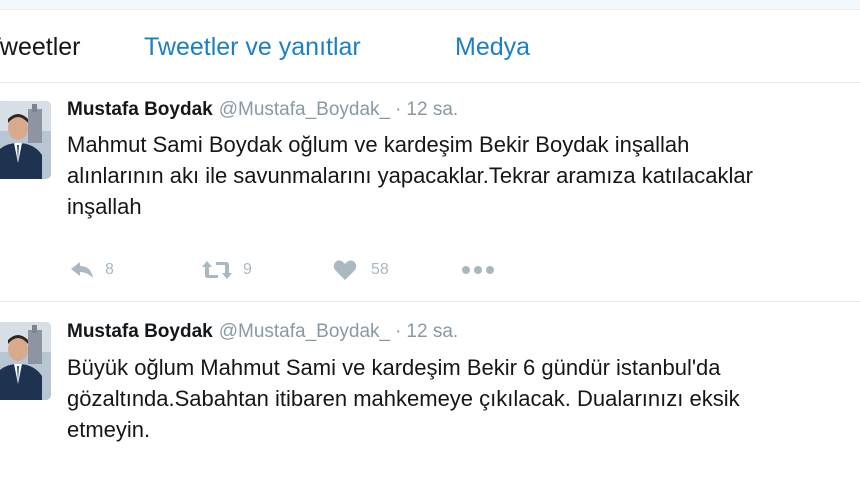 The image size is (860, 480). I want to click on more-button, so click(478, 270).